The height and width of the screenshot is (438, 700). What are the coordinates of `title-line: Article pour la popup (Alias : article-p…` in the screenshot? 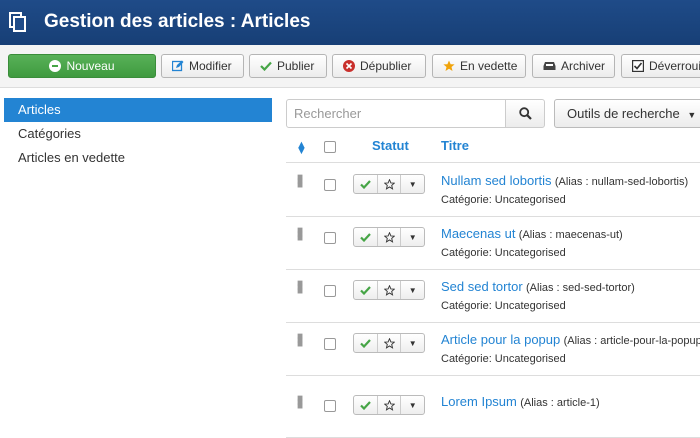 It's located at (570, 339).